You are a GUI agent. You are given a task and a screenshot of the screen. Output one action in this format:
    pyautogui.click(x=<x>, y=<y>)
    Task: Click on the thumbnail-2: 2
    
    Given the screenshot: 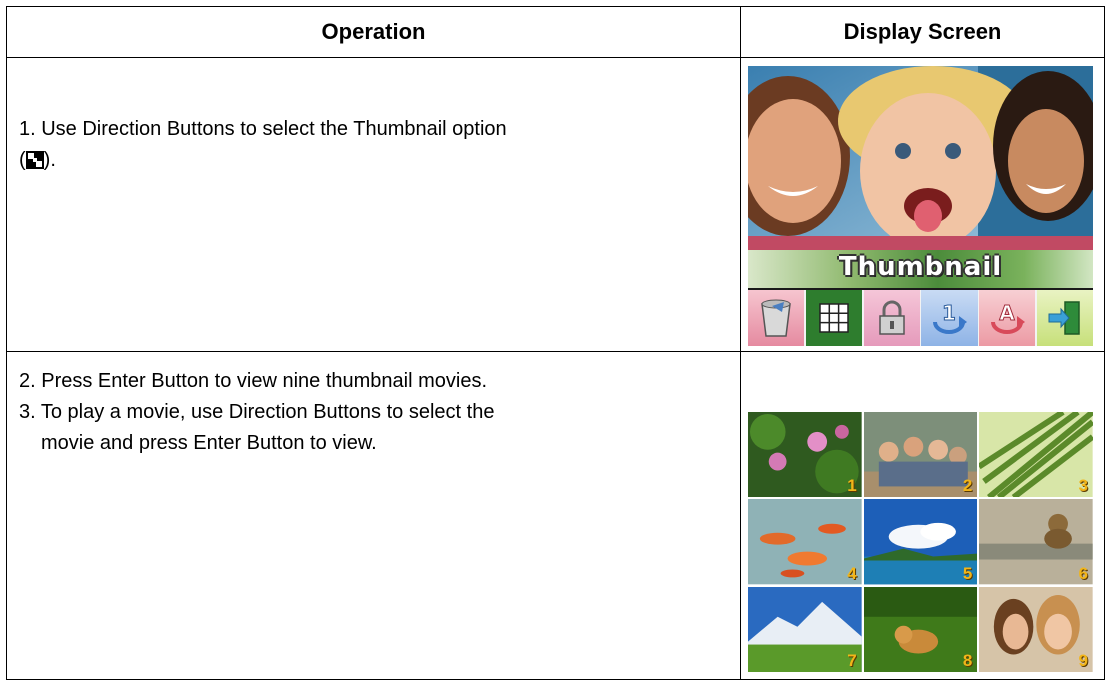 What is the action you would take?
    pyautogui.click(x=920, y=455)
    